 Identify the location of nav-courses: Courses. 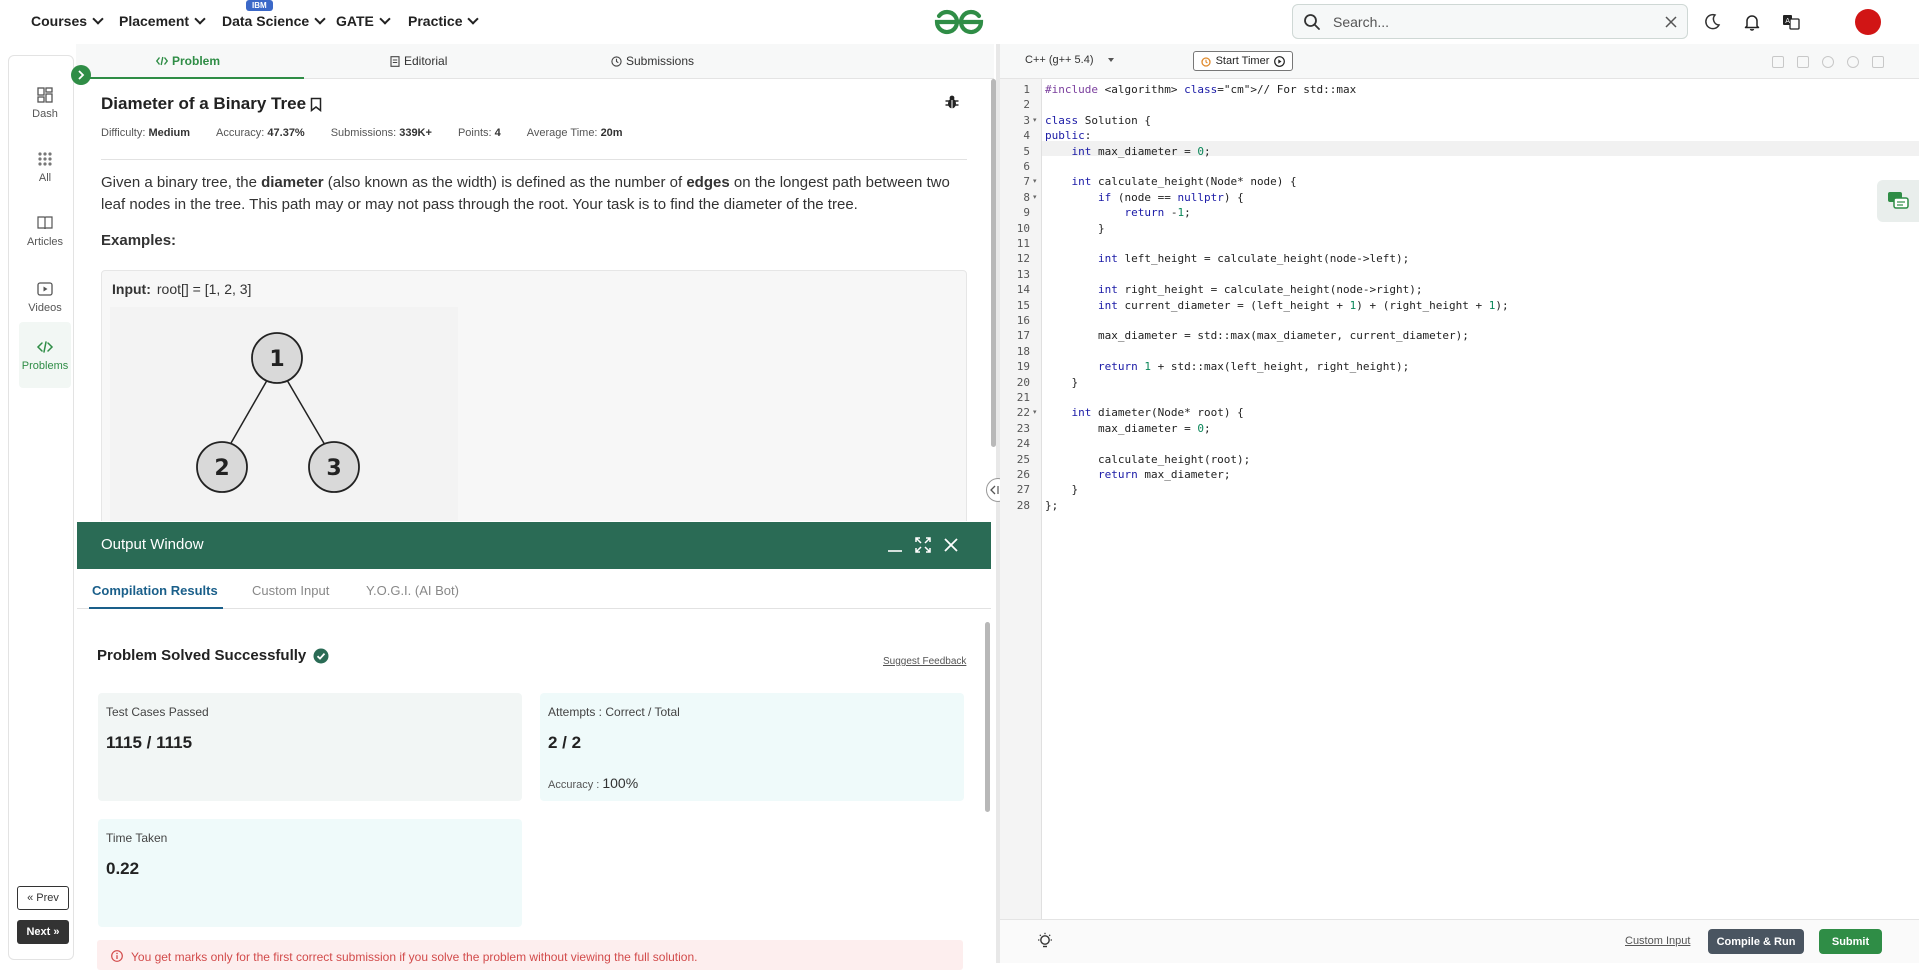
(67, 20).